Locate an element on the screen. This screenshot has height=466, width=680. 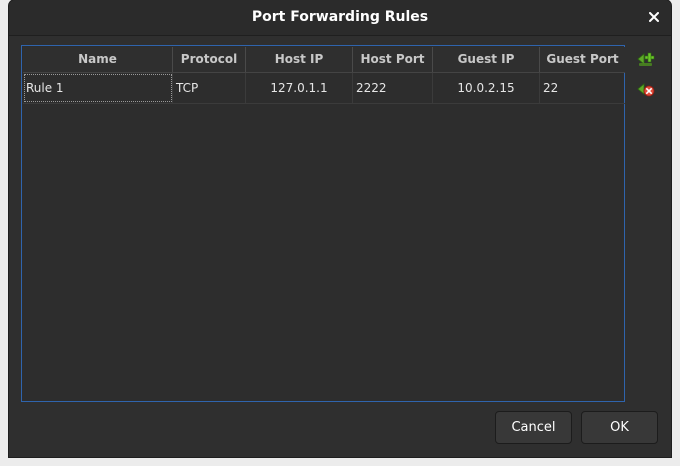
add-rule-button is located at coordinates (646, 60).